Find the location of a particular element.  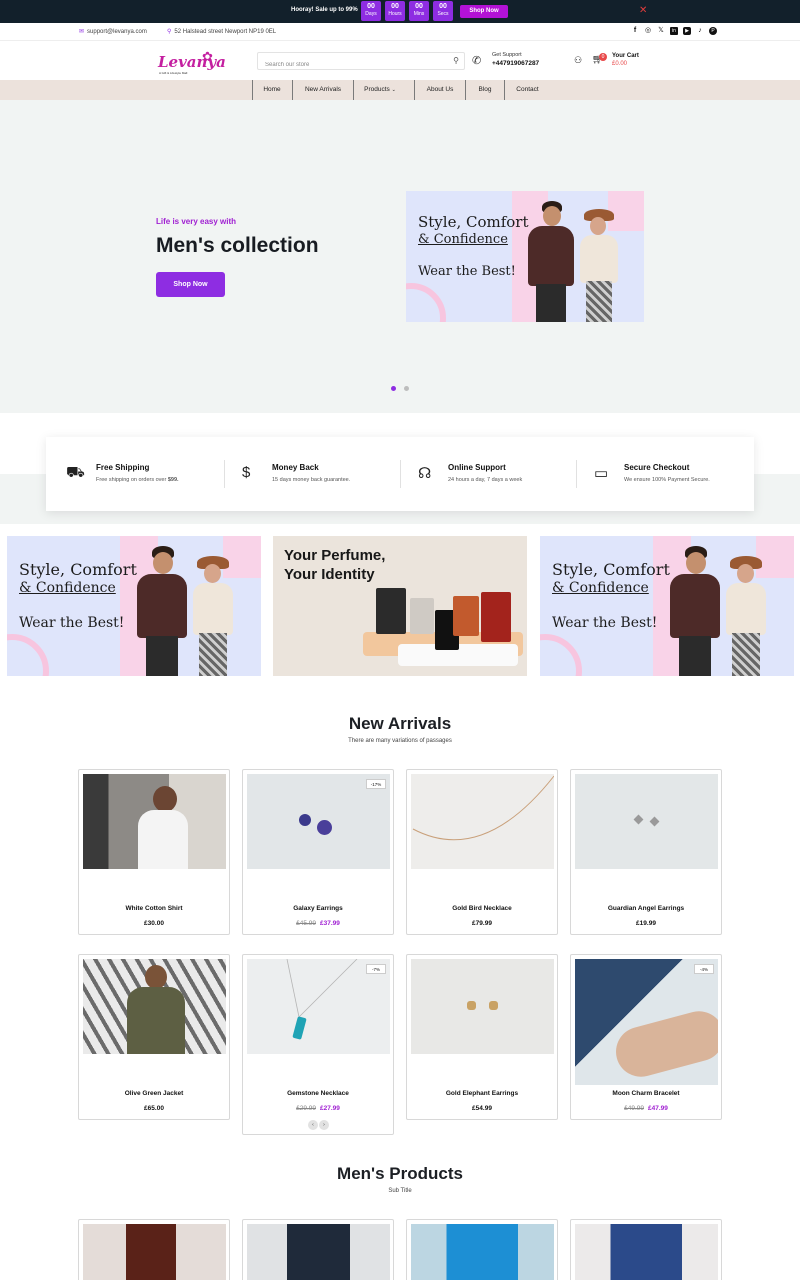

product-name: Olive Green Jacket is located at coordinates (154, 1093).